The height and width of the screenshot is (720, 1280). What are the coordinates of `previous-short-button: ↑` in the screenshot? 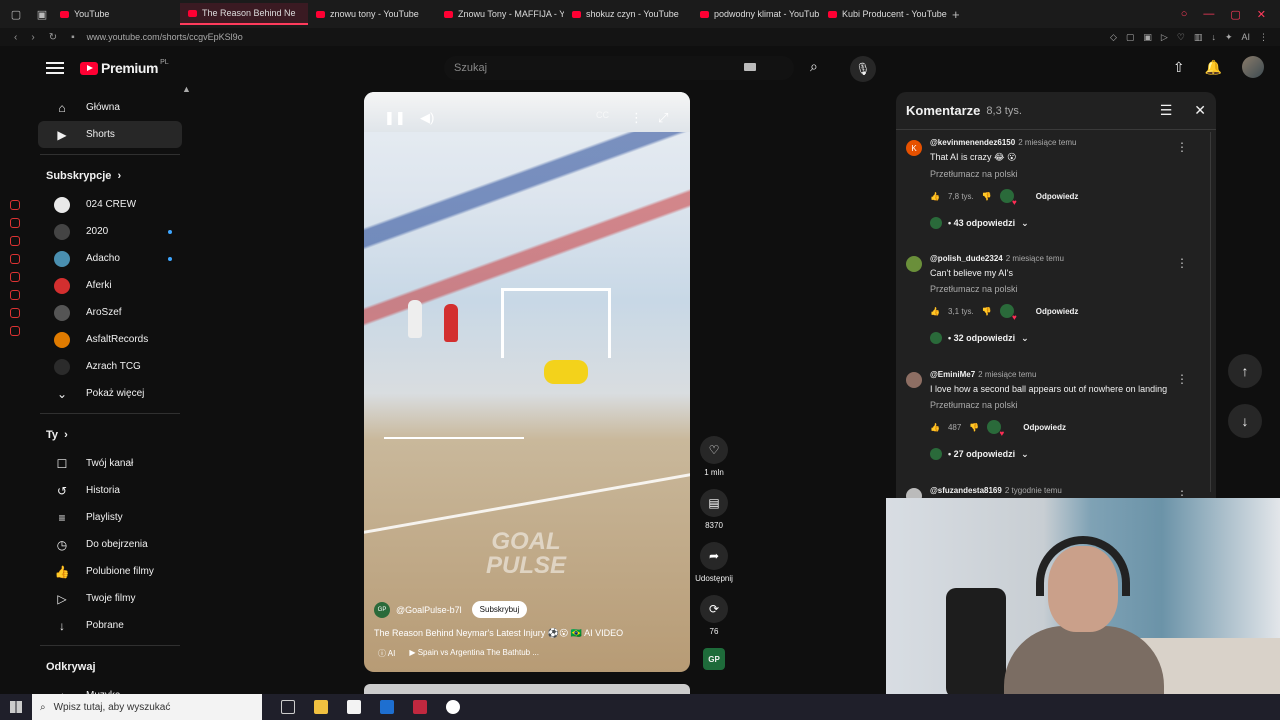 It's located at (1245, 371).